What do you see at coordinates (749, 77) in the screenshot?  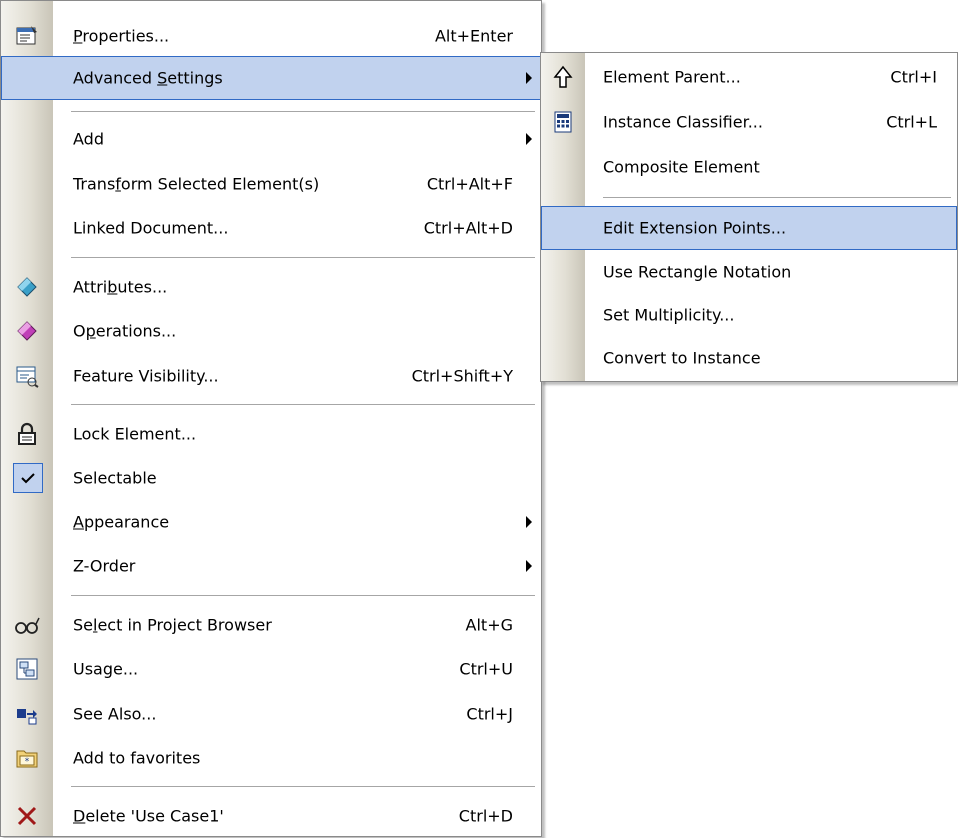 I see `submenu-item-element-parent: Element Parent... Ctrl+I` at bounding box center [749, 77].